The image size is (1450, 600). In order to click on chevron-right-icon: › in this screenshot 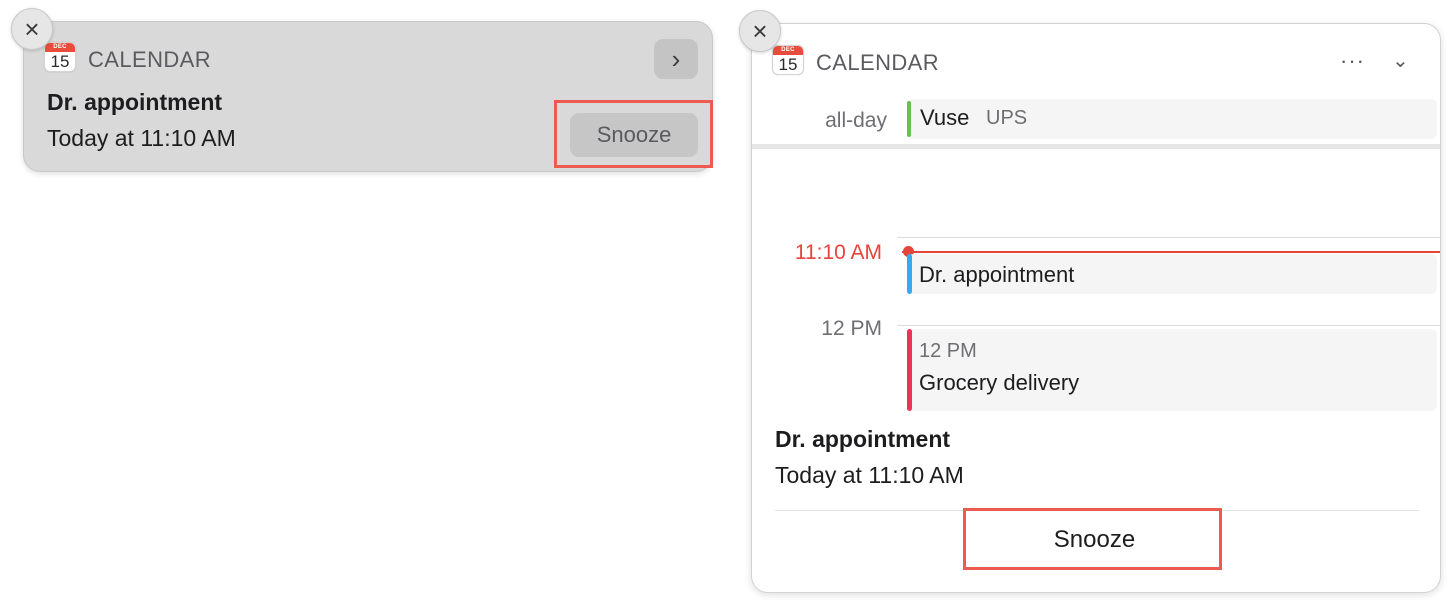, I will do `click(676, 58)`.